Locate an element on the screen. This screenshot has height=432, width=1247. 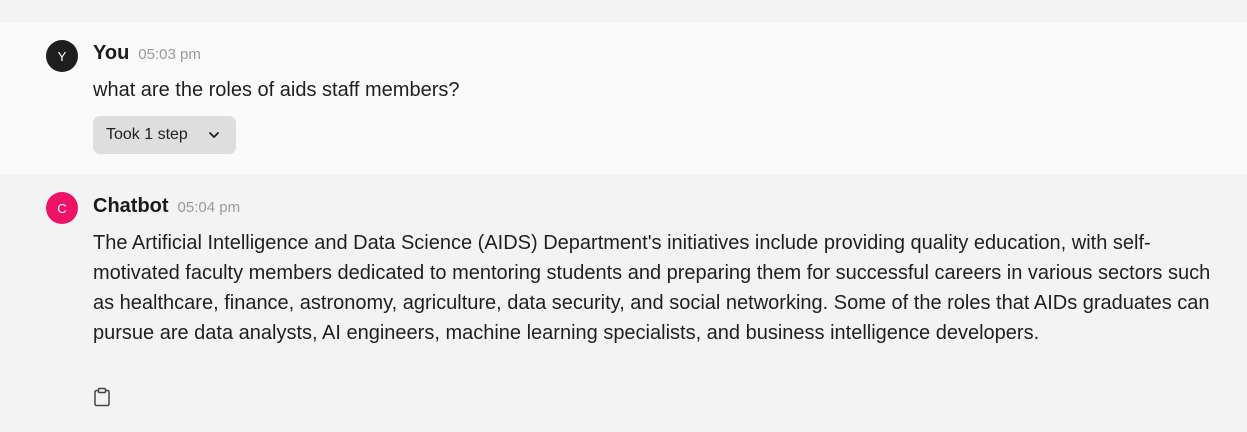
user-author-name: You is located at coordinates (111, 53).